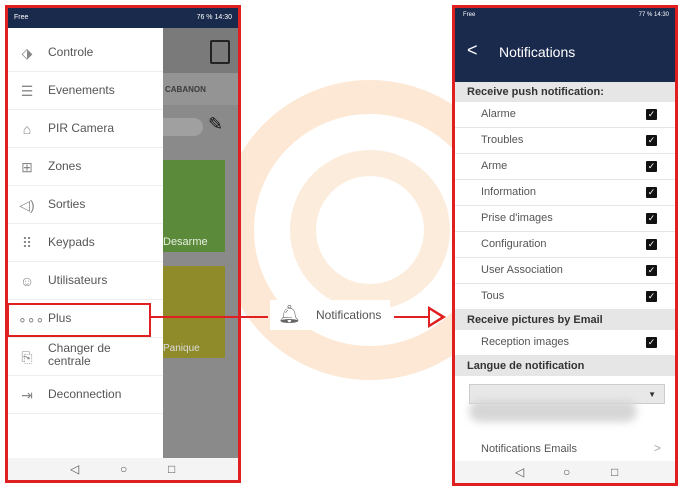  I want to click on push-header-label: Receive push notification:, so click(535, 92).